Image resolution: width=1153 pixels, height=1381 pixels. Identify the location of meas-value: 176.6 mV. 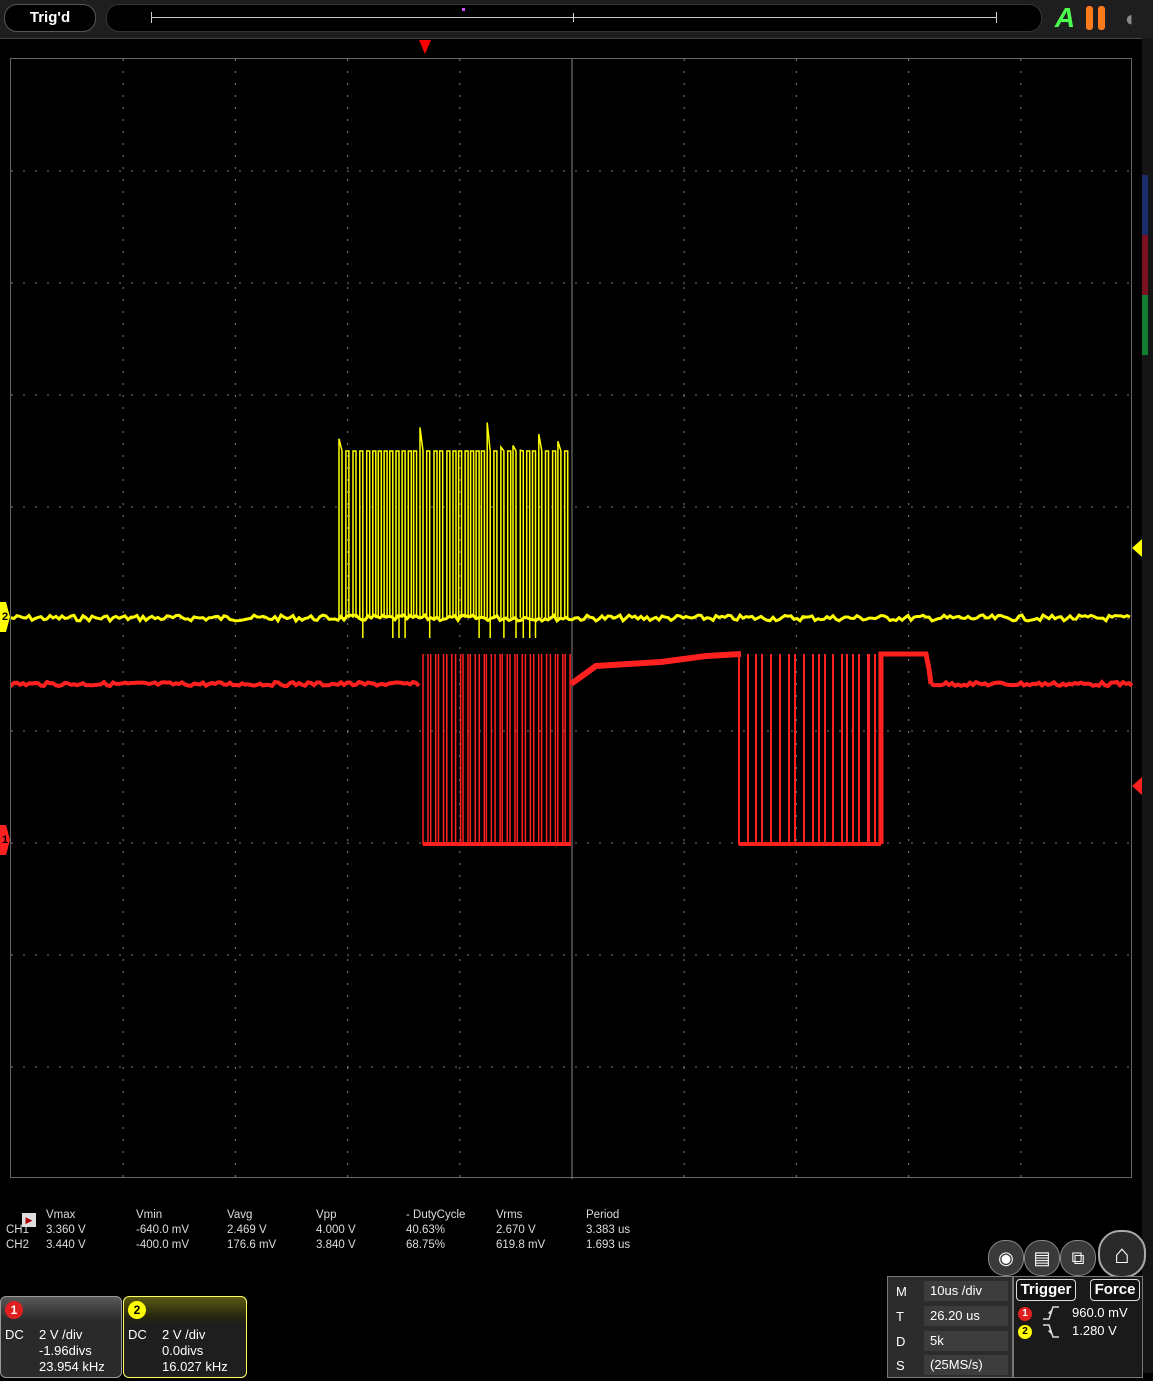
(252, 1245).